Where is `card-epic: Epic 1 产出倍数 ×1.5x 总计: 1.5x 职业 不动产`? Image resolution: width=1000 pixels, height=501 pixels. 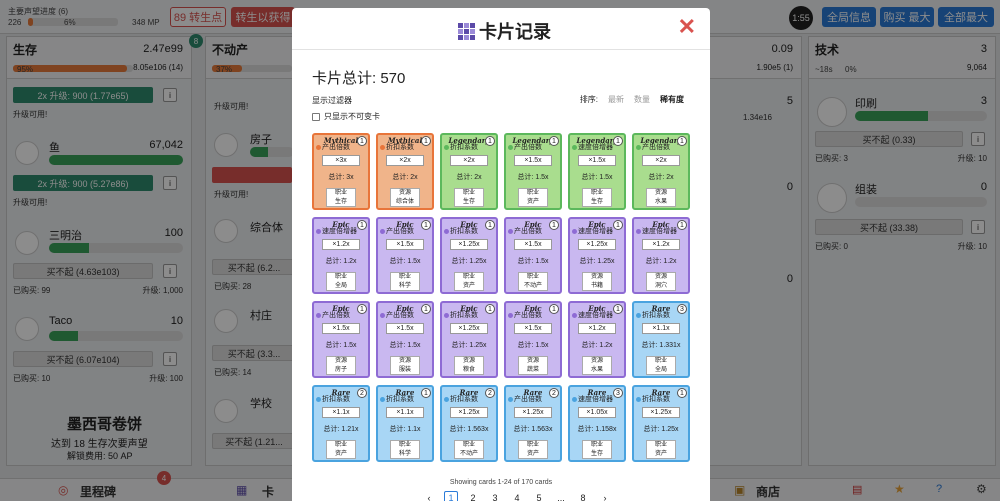
card-epic: Epic 1 产出倍数 ×1.5x 总计: 1.5x 职业 不动产 is located at coordinates (533, 255).